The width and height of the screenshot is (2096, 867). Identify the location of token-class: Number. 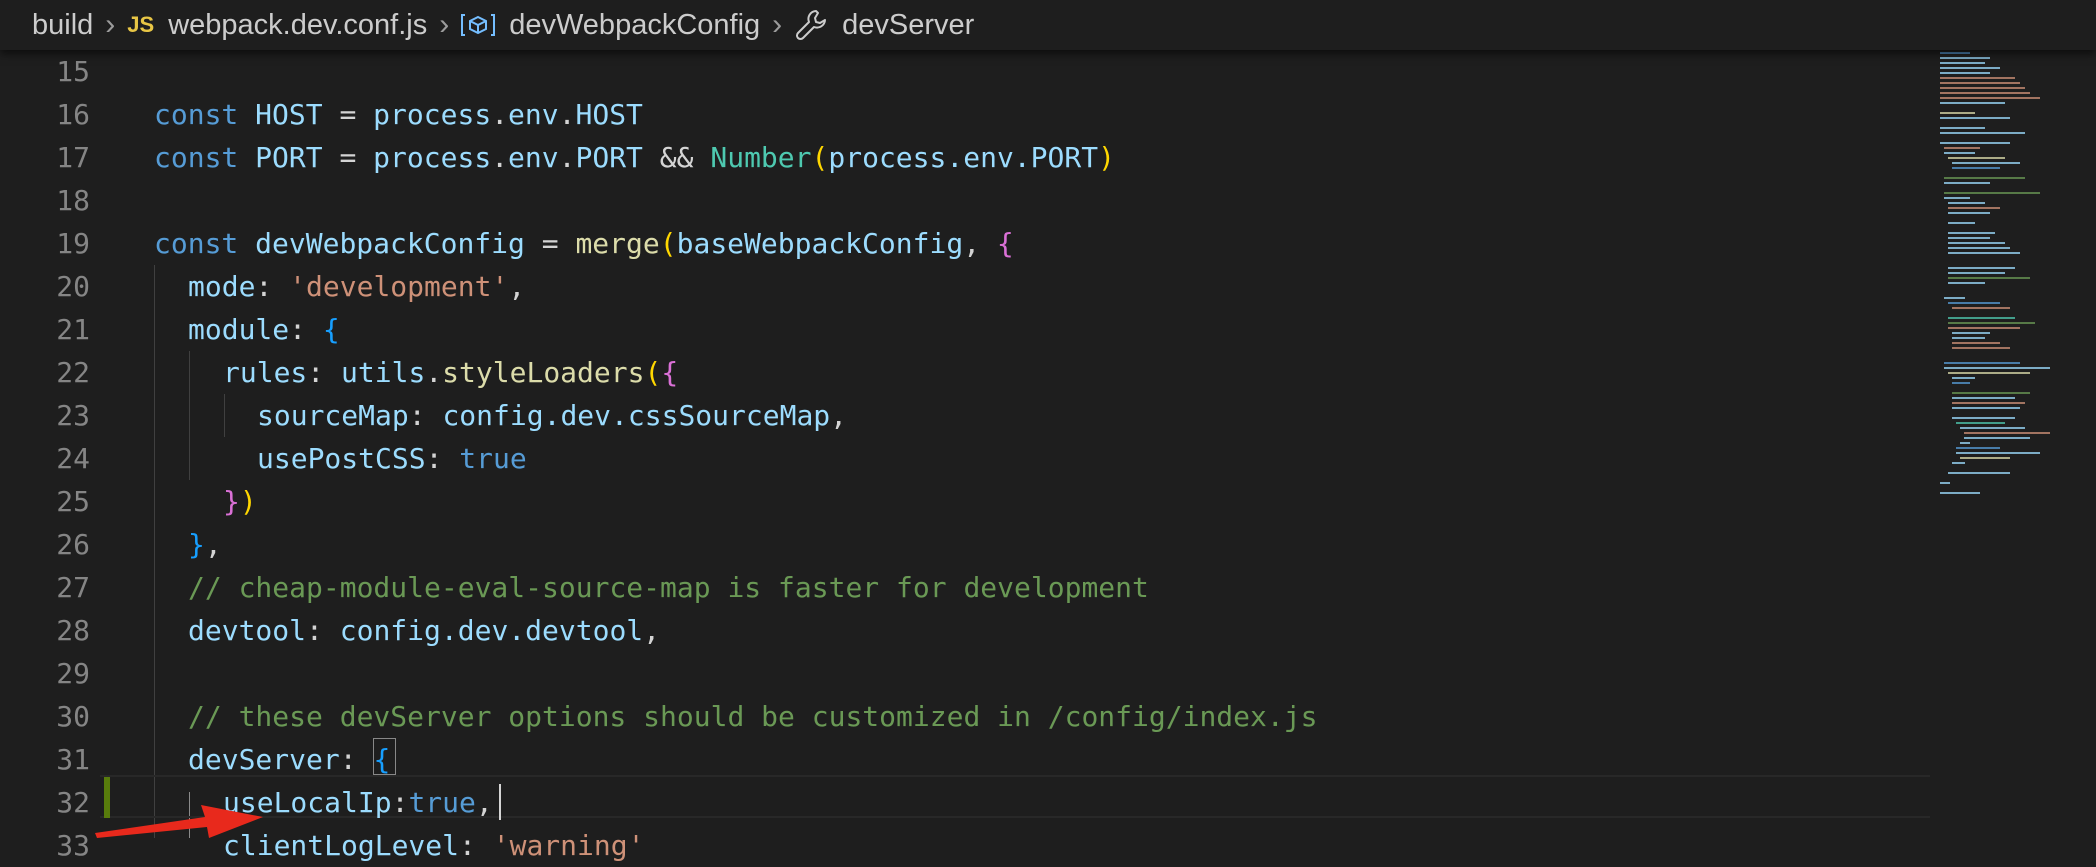
(761, 157).